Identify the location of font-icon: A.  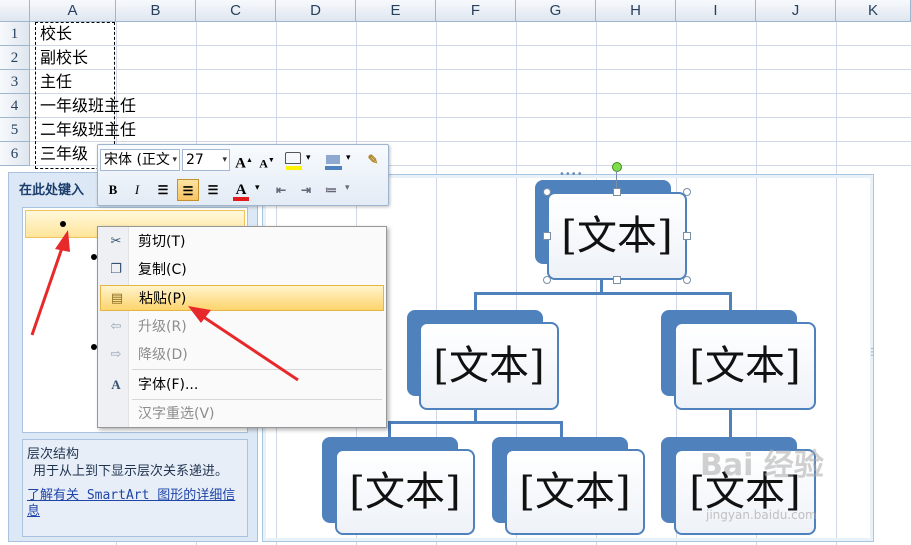
(116, 384).